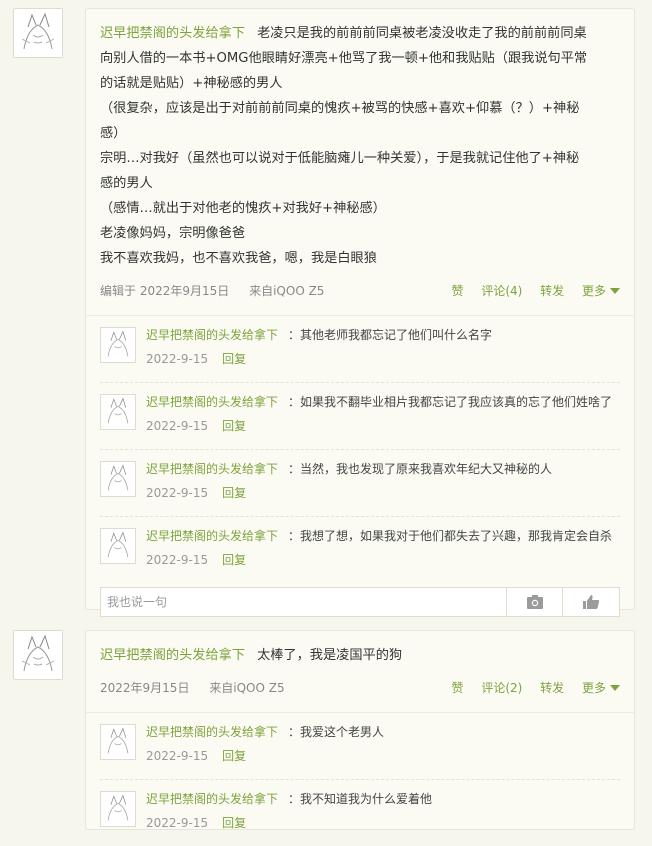 The height and width of the screenshot is (846, 652). Describe the element at coordinates (390, 335) in the screenshot. I see `comment-text: ：其他老师我都忘记了他们叫什么名字` at that location.